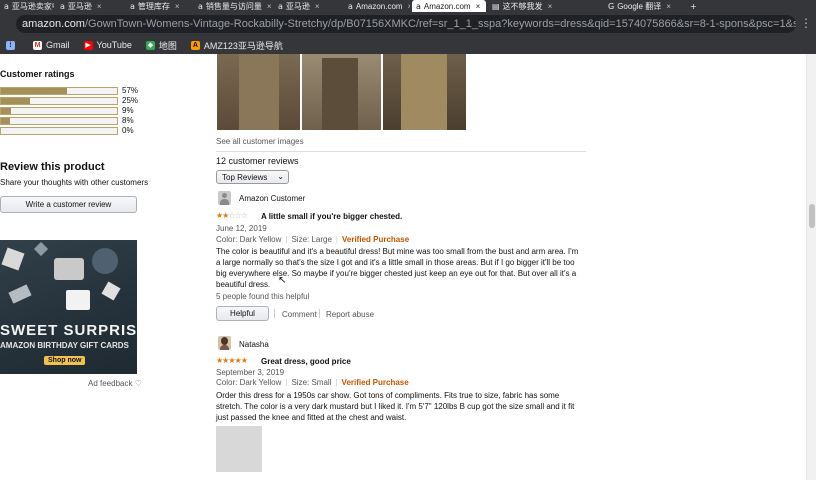 The width and height of the screenshot is (816, 480). Describe the element at coordinates (65, 360) in the screenshot. I see `ad-shop-now-button: Shop now` at that location.